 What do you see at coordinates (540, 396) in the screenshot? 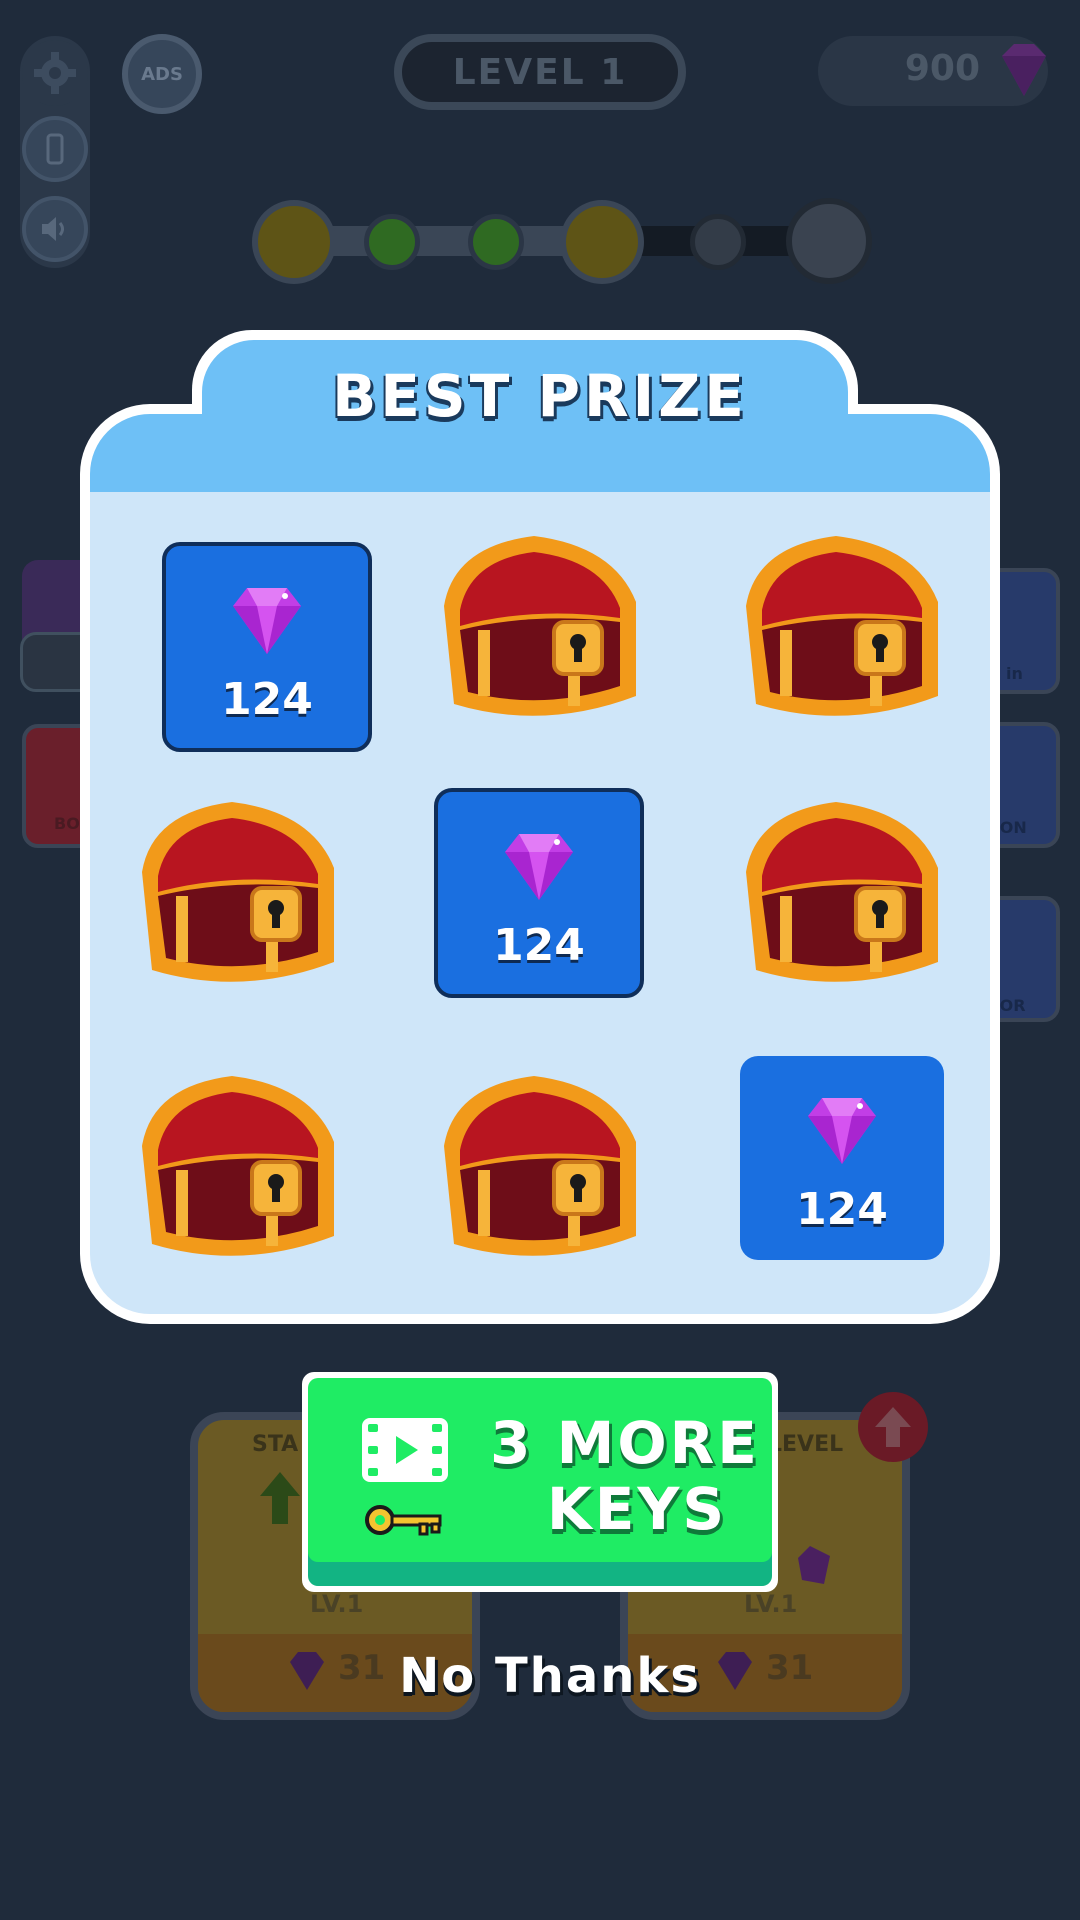
I see `modal-title: BEST PRIZE` at bounding box center [540, 396].